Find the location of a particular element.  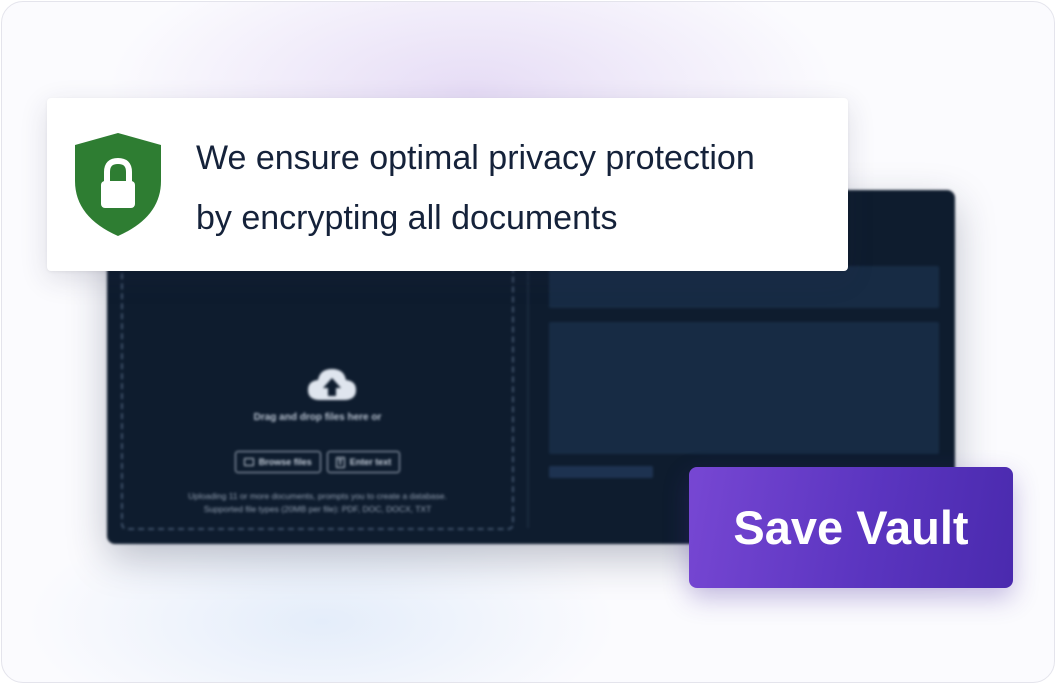

vault-name-field is located at coordinates (744, 287).